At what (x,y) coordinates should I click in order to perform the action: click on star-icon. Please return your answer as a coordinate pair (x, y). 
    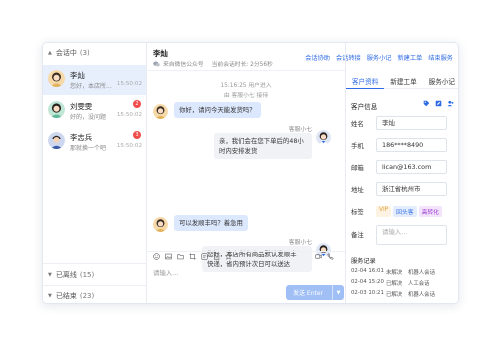
    Looking at the image, I should click on (228, 256).